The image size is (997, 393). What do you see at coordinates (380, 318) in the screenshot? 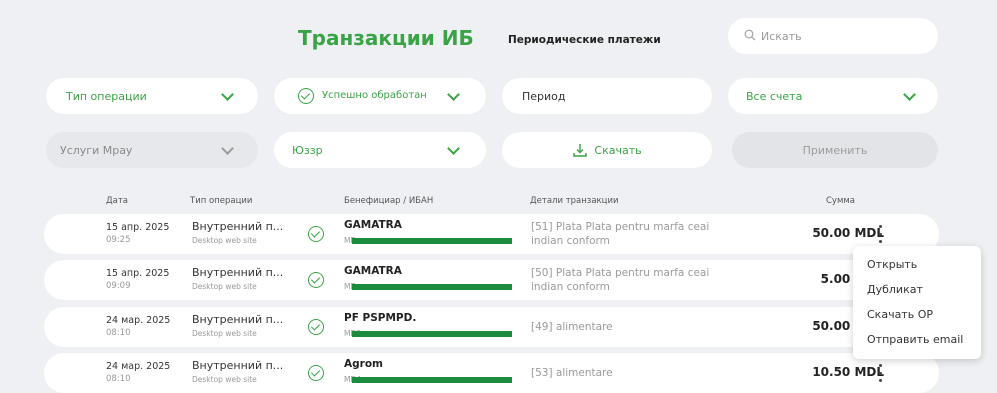
I see `row-beneficiary: PF PSPMPD.` at bounding box center [380, 318].